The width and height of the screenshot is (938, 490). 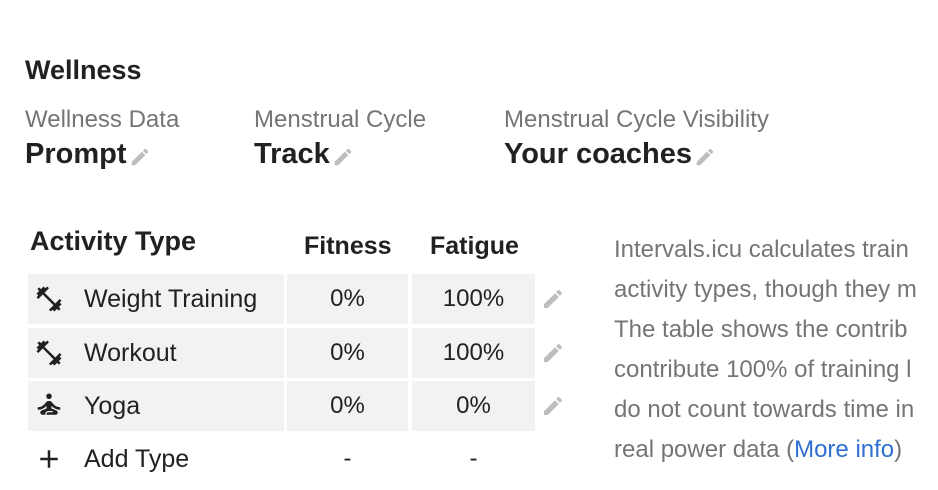 I want to click on description-line-prefix: real power data (, so click(x=704, y=449).